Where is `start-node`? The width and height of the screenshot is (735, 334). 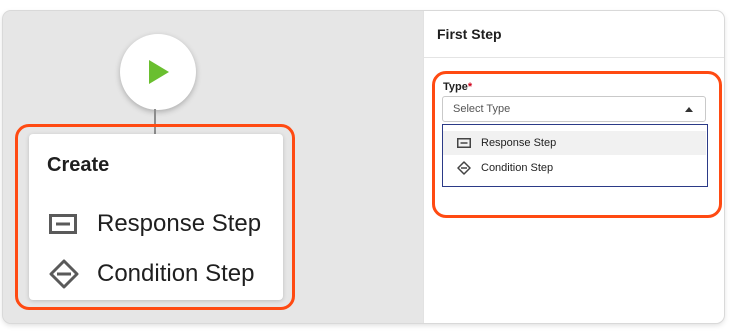
start-node is located at coordinates (158, 72).